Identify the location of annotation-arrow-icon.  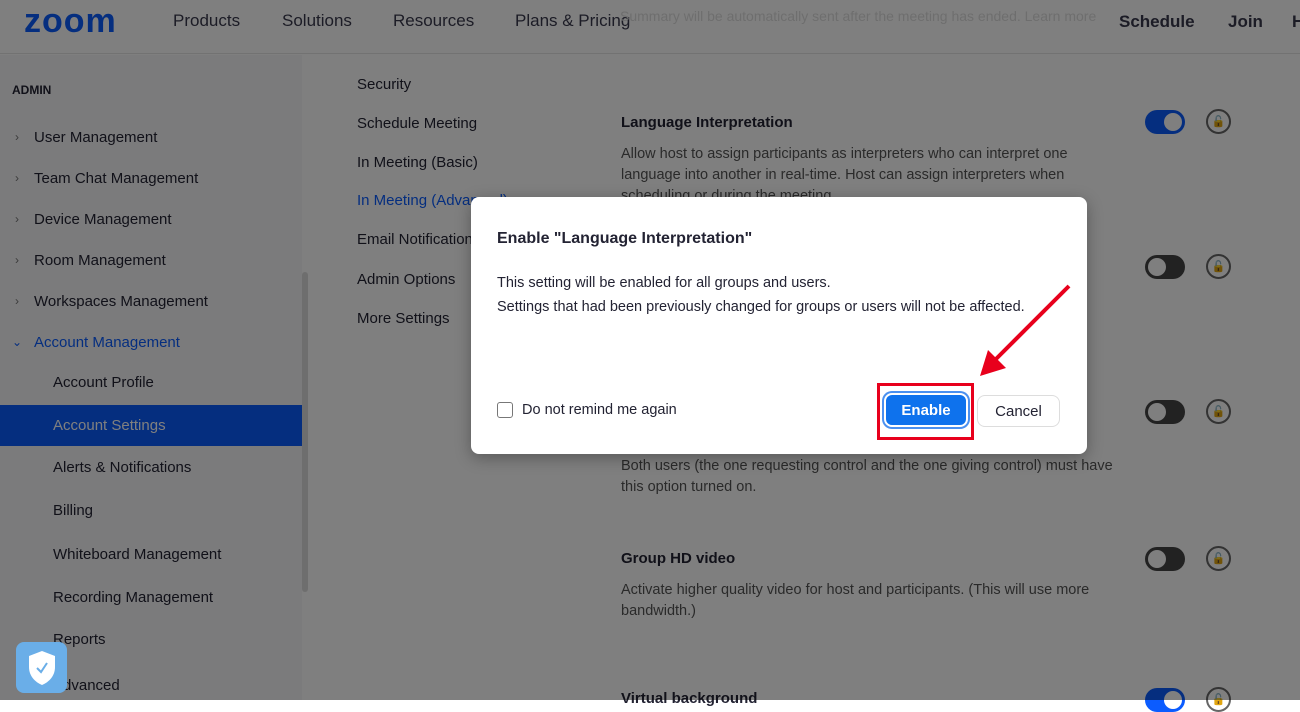
(1025, 330).